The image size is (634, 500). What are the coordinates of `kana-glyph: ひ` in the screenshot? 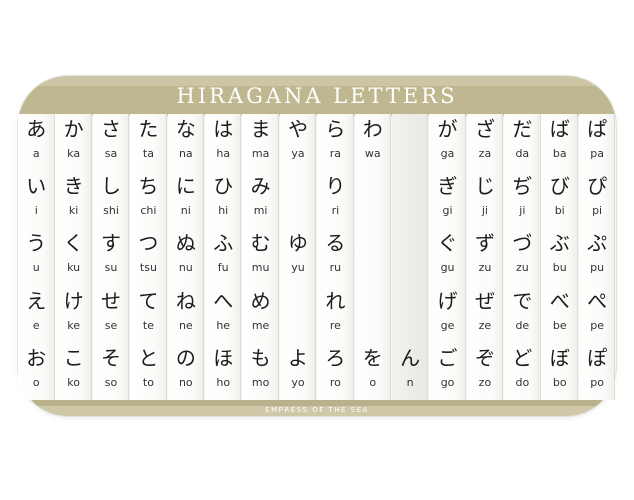 It's located at (223, 186).